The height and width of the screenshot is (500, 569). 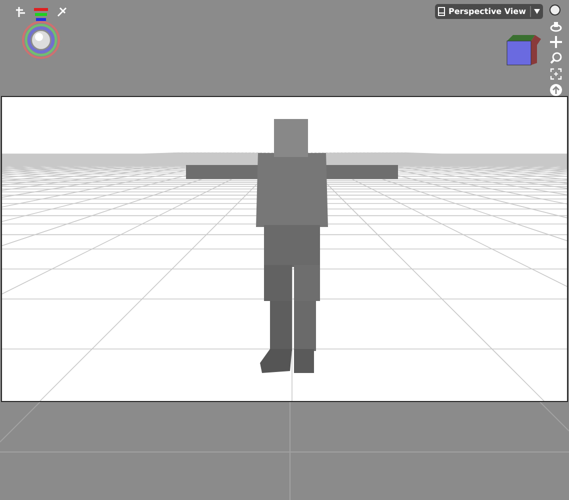 I want to click on frame-icon, so click(x=556, y=74).